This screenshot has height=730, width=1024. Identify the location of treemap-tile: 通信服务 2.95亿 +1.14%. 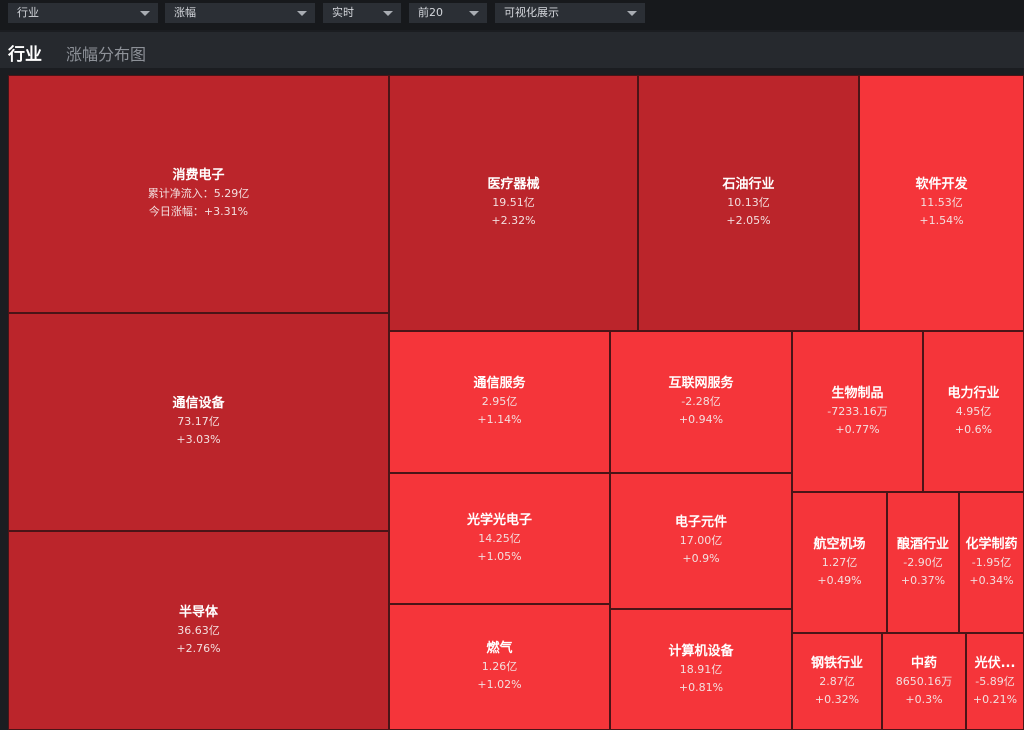
(499, 402).